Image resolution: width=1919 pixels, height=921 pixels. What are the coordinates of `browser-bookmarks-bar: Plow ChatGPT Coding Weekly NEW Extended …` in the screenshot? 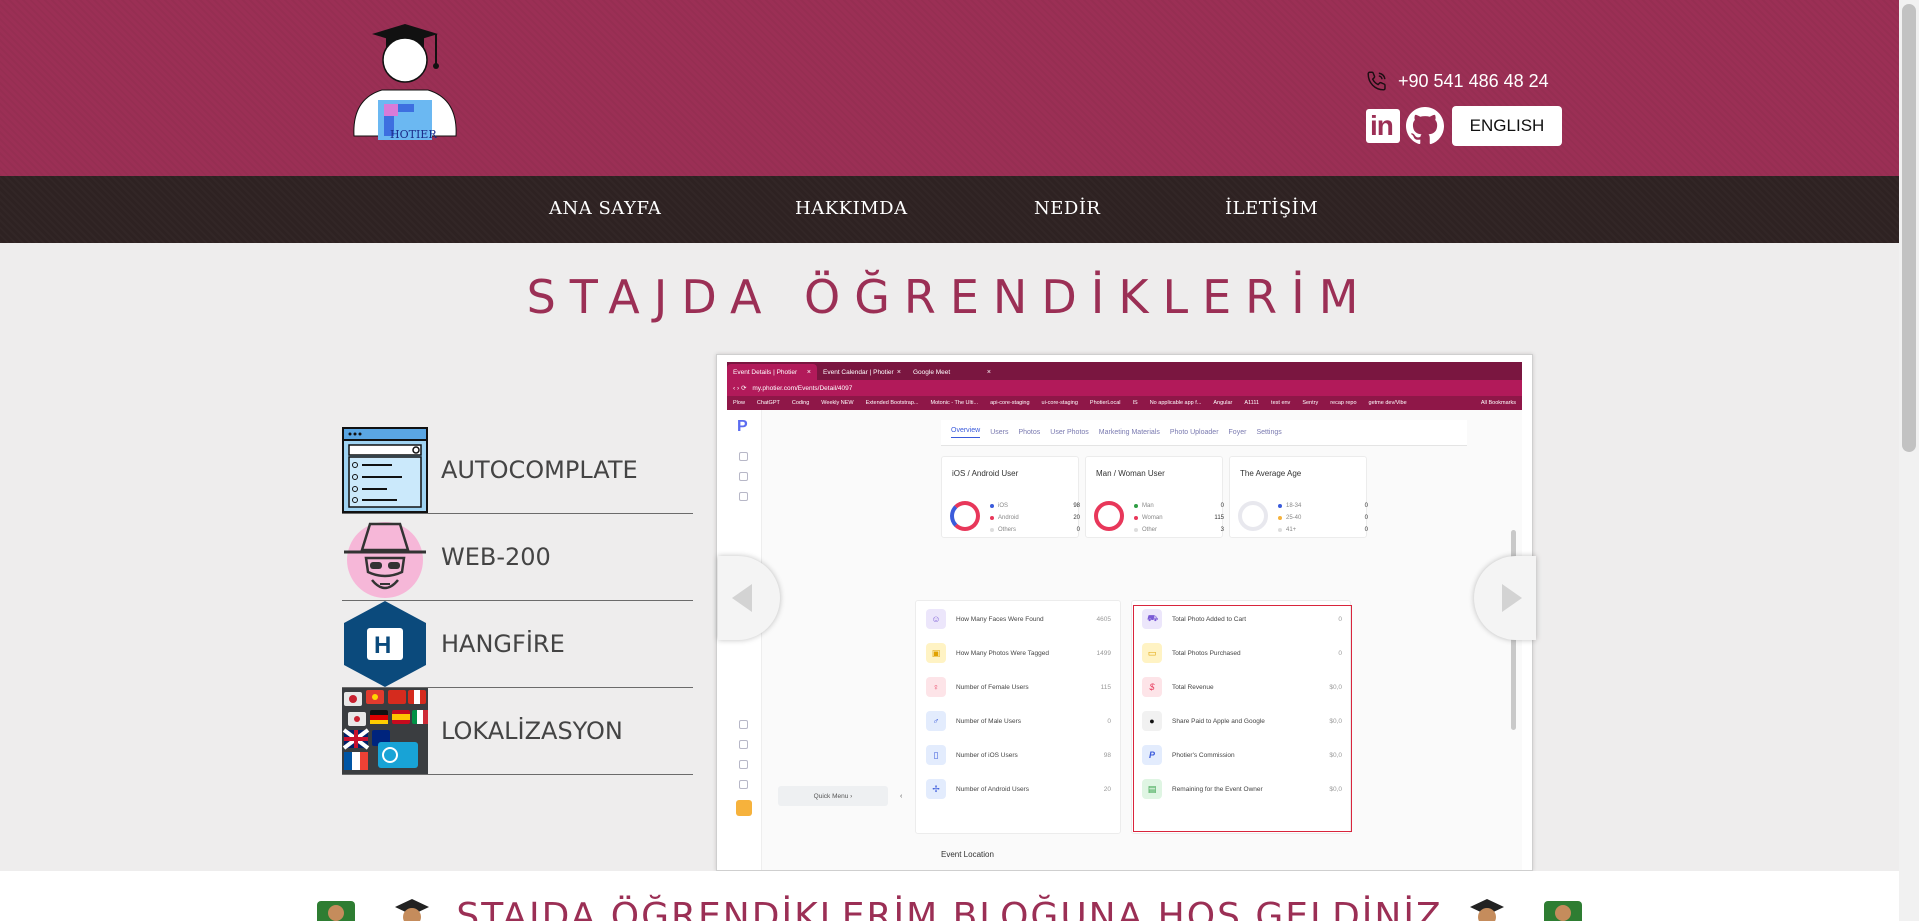 It's located at (1124, 403).